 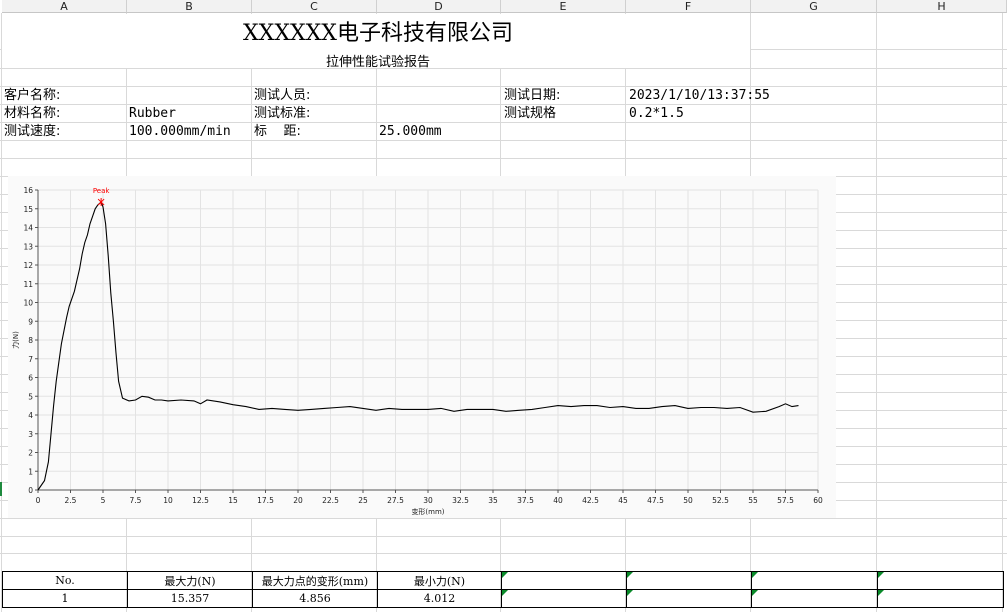 What do you see at coordinates (102, 191) in the screenshot?
I see `peak-label: Peak` at bounding box center [102, 191].